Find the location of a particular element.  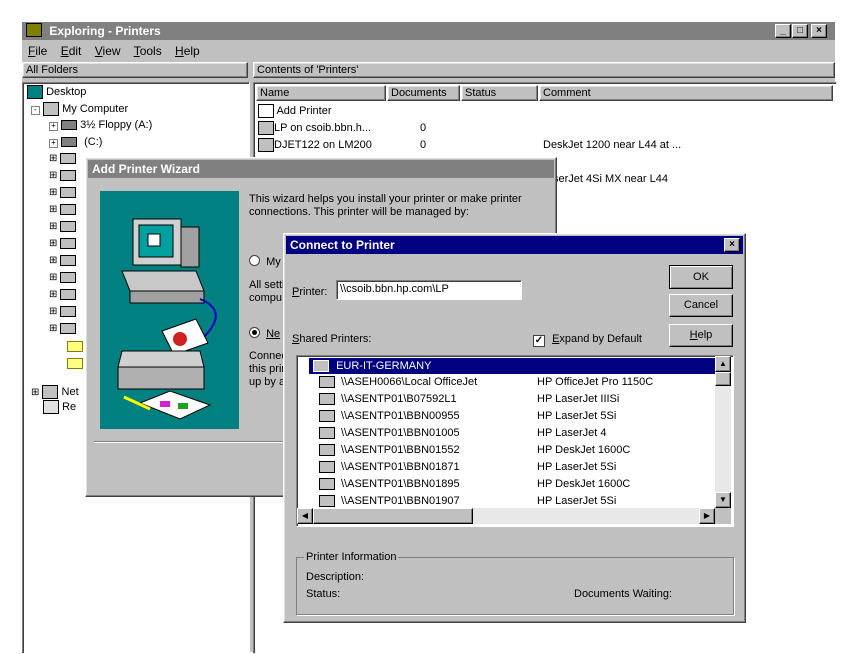

radio-icon is located at coordinates (254, 260).